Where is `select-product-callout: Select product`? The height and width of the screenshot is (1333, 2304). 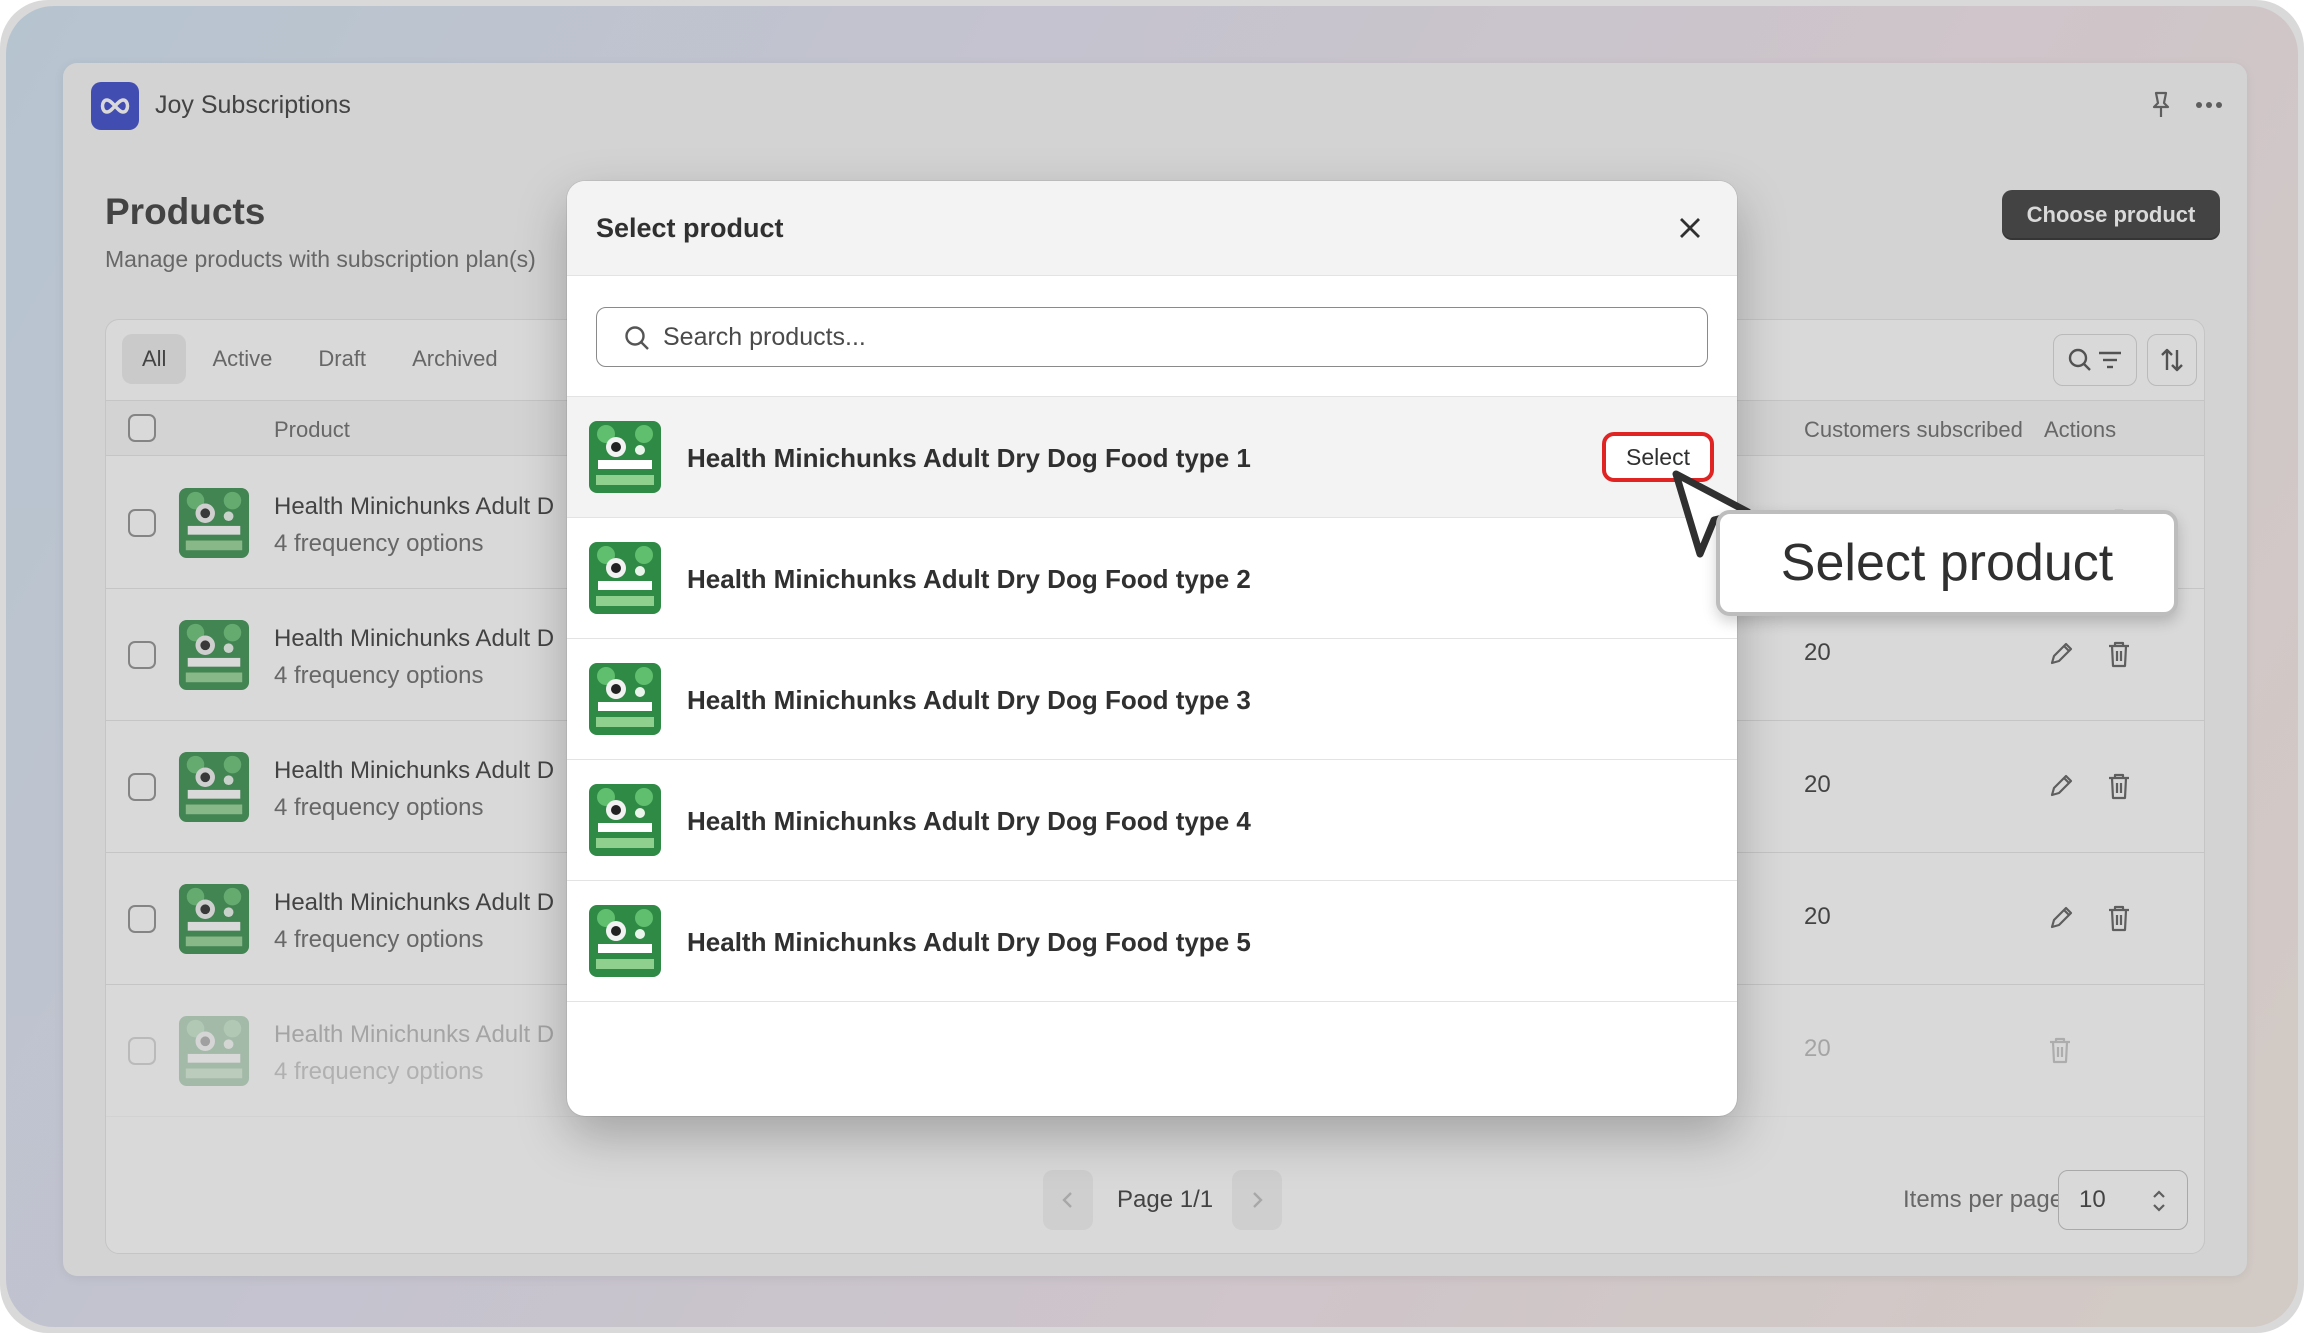
select-product-callout: Select product is located at coordinates (1947, 563).